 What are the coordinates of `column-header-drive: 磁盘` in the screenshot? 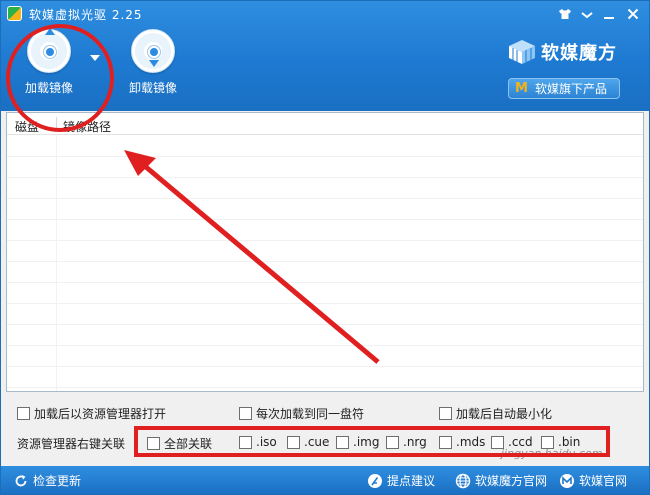 It's located at (27, 126).